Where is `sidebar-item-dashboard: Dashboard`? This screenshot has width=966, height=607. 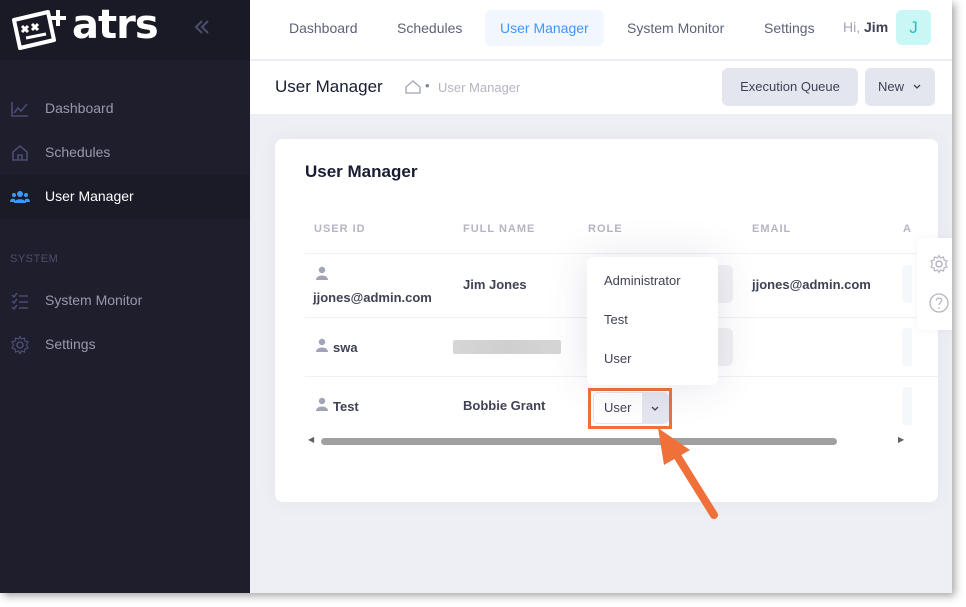 sidebar-item-dashboard: Dashboard is located at coordinates (125, 109).